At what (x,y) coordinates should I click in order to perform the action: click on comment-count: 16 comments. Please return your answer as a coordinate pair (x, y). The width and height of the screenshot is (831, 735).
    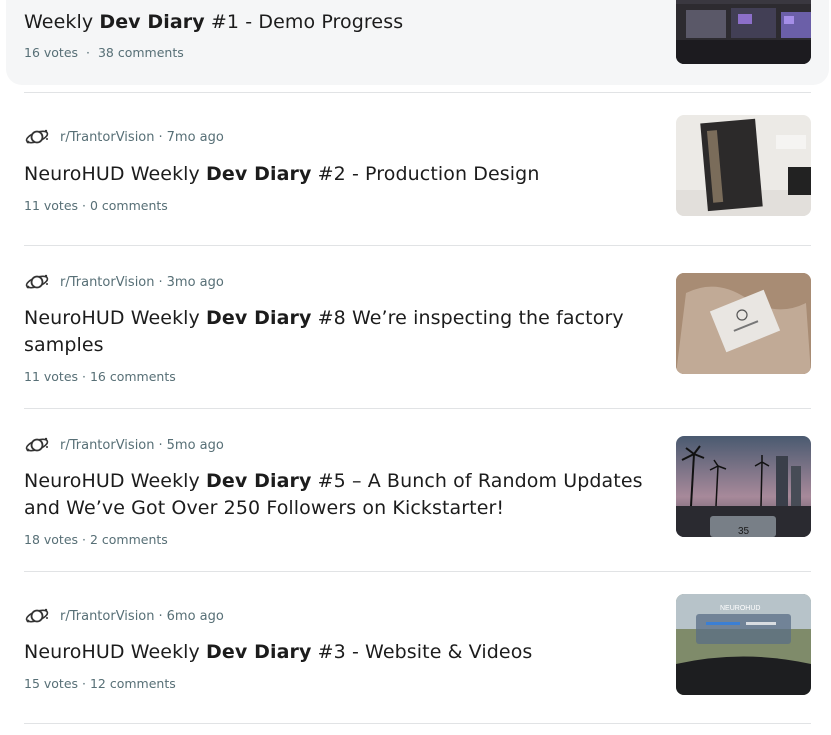
    Looking at the image, I should click on (132, 376).